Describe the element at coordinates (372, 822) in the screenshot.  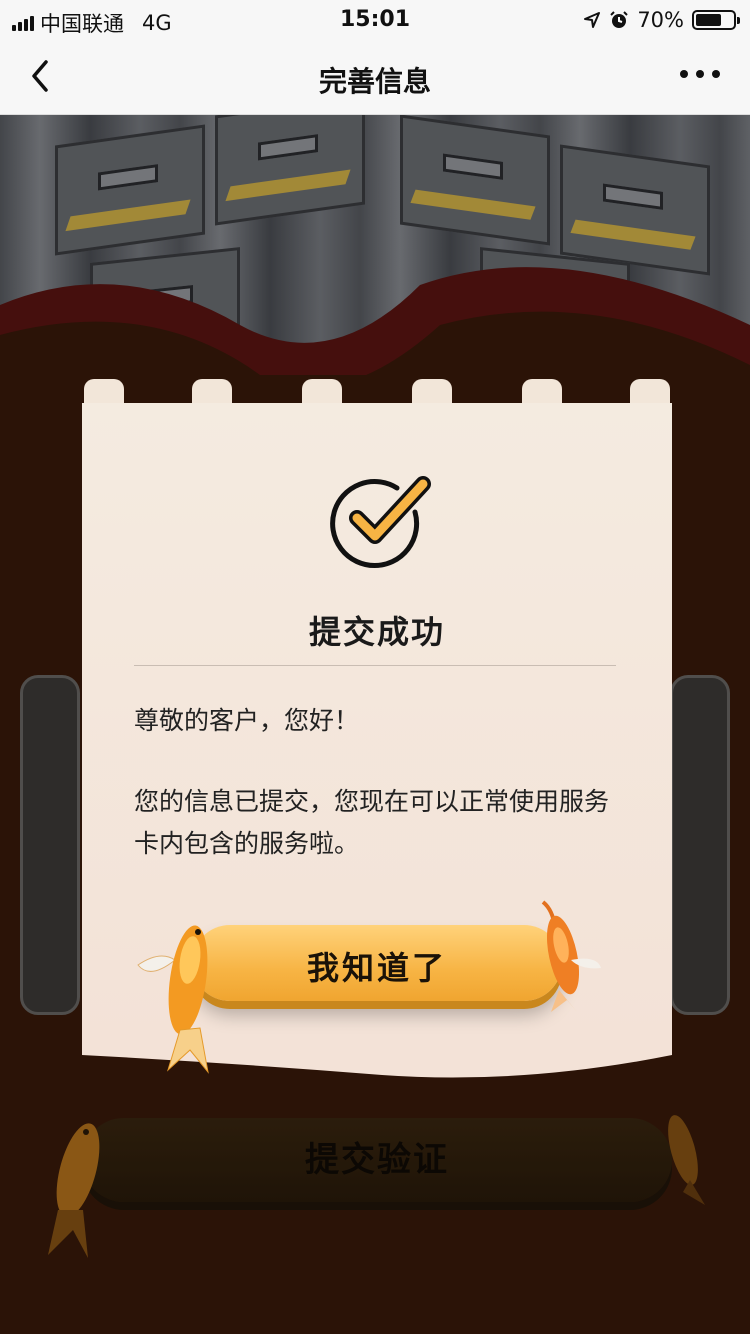
I see `message-text: 您的信息已提交，您现在可以正常使用服务卡内包含的服务啦。` at that location.